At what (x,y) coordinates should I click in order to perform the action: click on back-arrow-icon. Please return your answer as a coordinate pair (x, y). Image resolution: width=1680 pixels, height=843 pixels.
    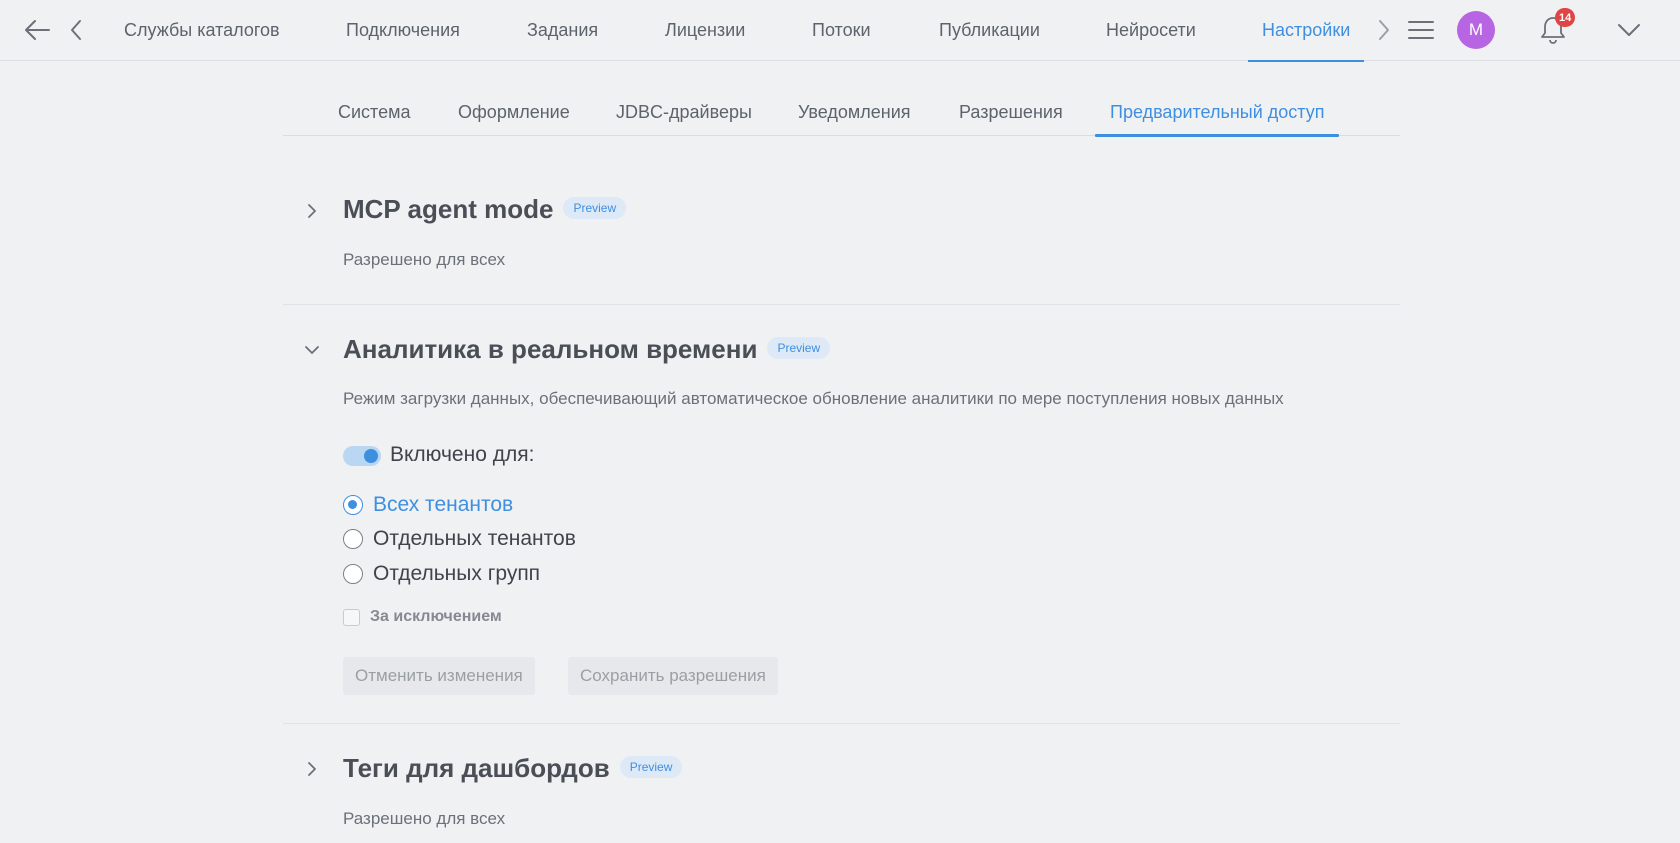
    Looking at the image, I should click on (37, 30).